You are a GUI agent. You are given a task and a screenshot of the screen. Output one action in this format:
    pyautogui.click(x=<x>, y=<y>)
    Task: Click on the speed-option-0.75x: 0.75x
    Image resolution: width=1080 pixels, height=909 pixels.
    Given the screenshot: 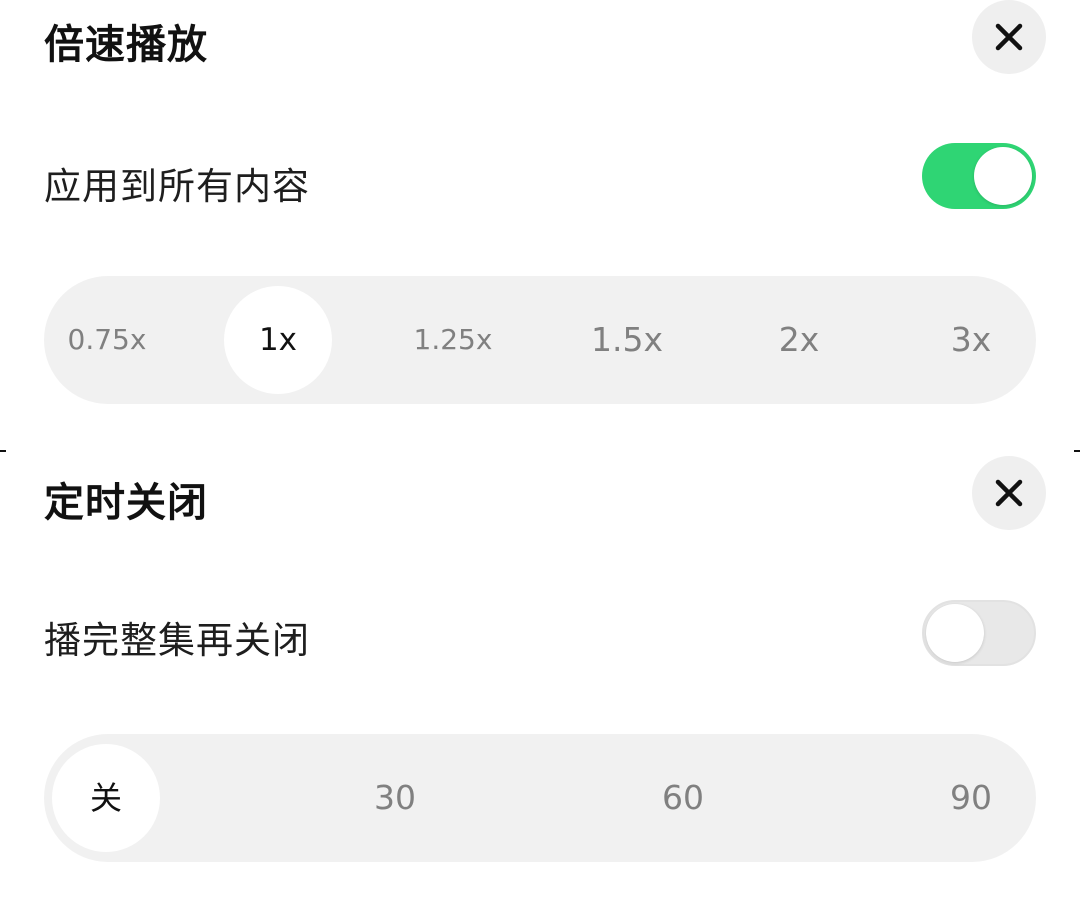 What is the action you would take?
    pyautogui.click(x=107, y=340)
    